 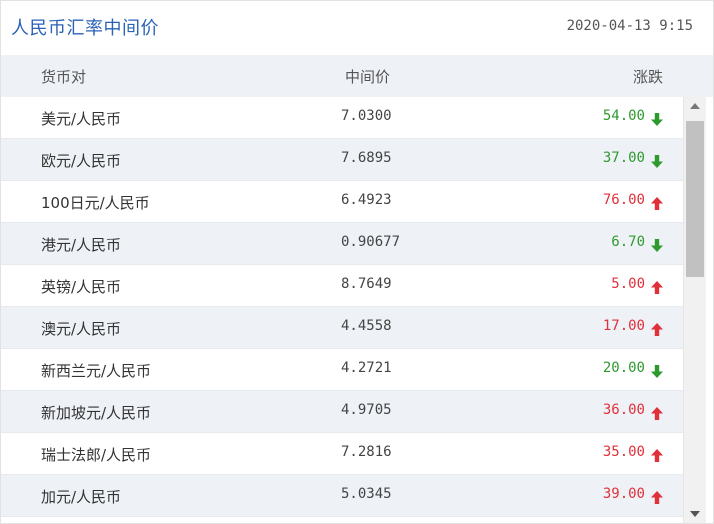 I want to click on table-header: 货币对 中间价 涨跌, so click(x=357, y=76).